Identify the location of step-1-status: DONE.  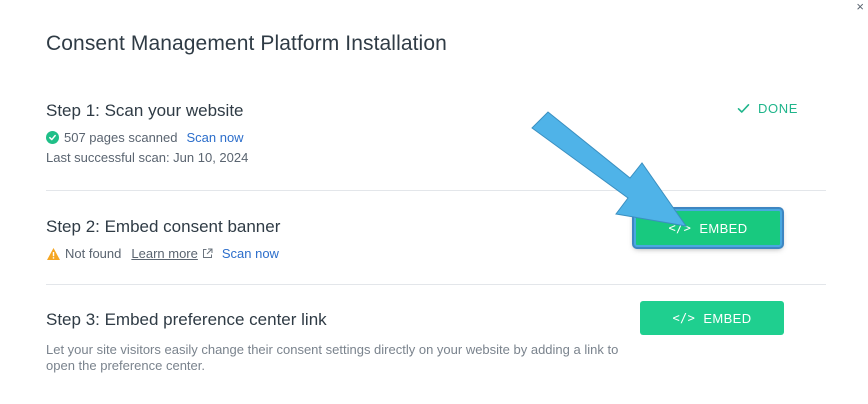
(767, 108).